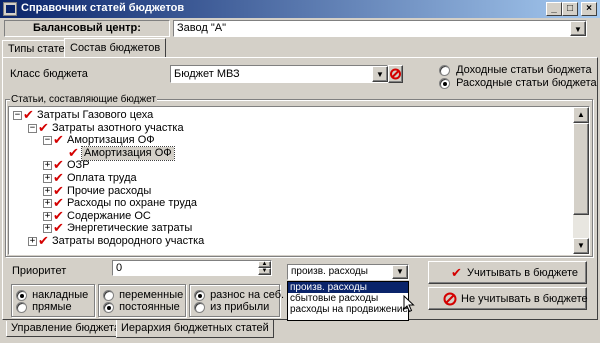 This screenshot has height=343, width=600. Describe the element at coordinates (380, 28) in the screenshot. I see `balance-center-combo: Завод "А" ▼` at that location.